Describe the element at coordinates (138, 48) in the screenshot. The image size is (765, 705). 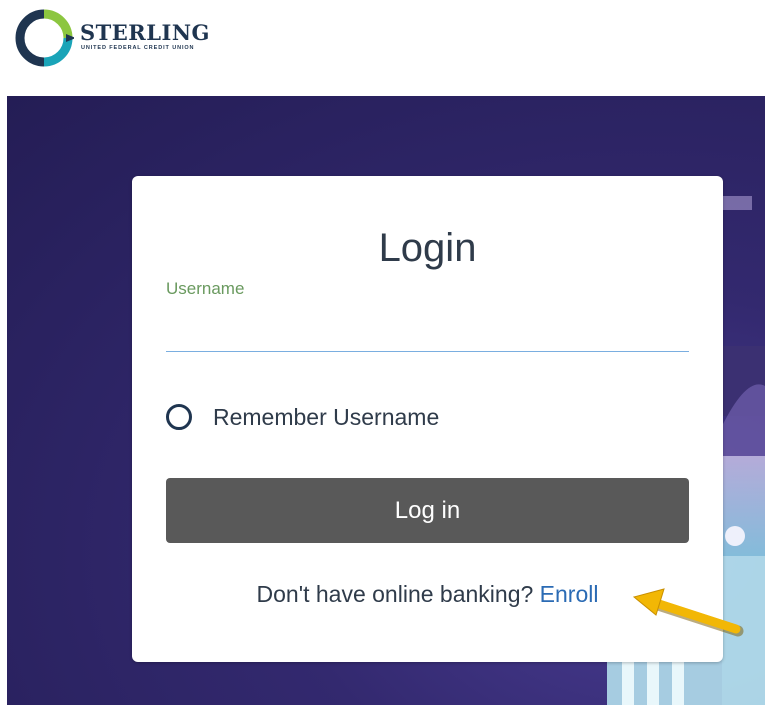
I see `brand-subtitle: UNITED FEDERAL CREDIT UNION` at that location.